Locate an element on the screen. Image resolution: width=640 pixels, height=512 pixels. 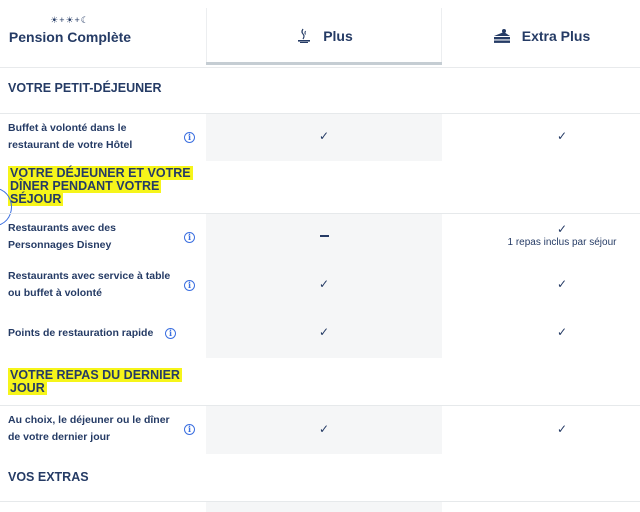
extra-buffet-value: ✓ is located at coordinates (541, 136).